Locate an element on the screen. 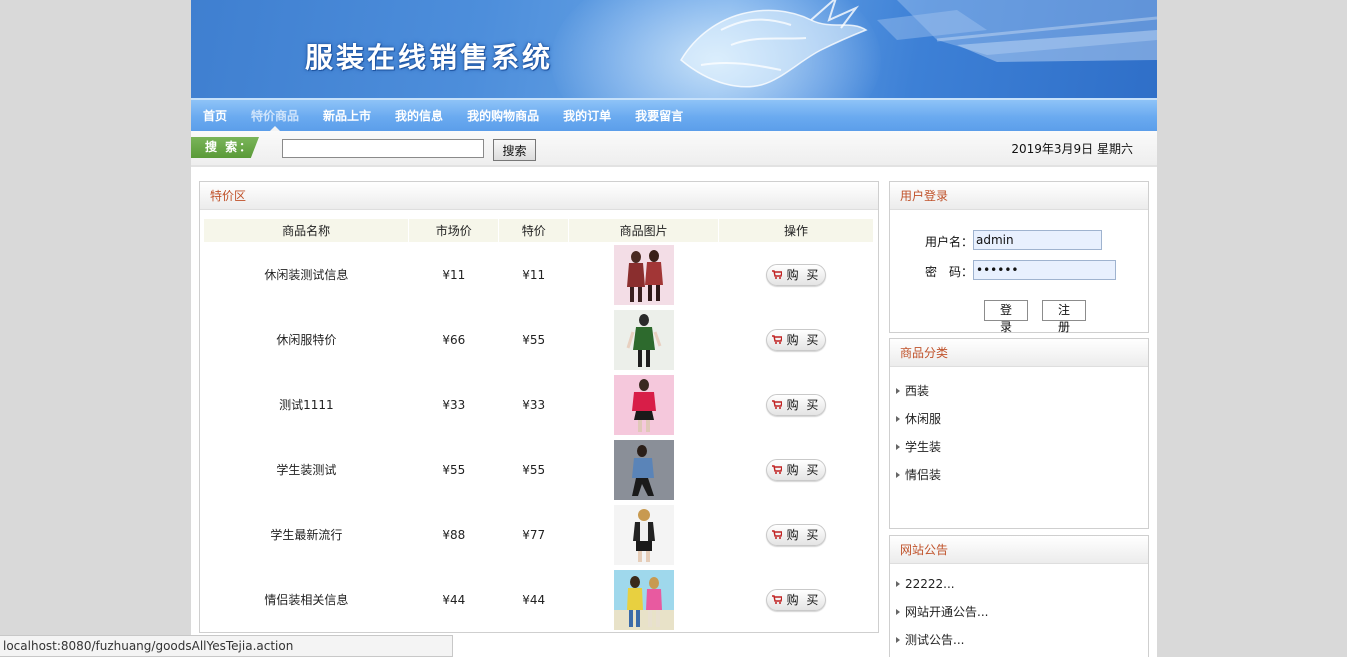  product-name: 测试1111 is located at coordinates (306, 405).